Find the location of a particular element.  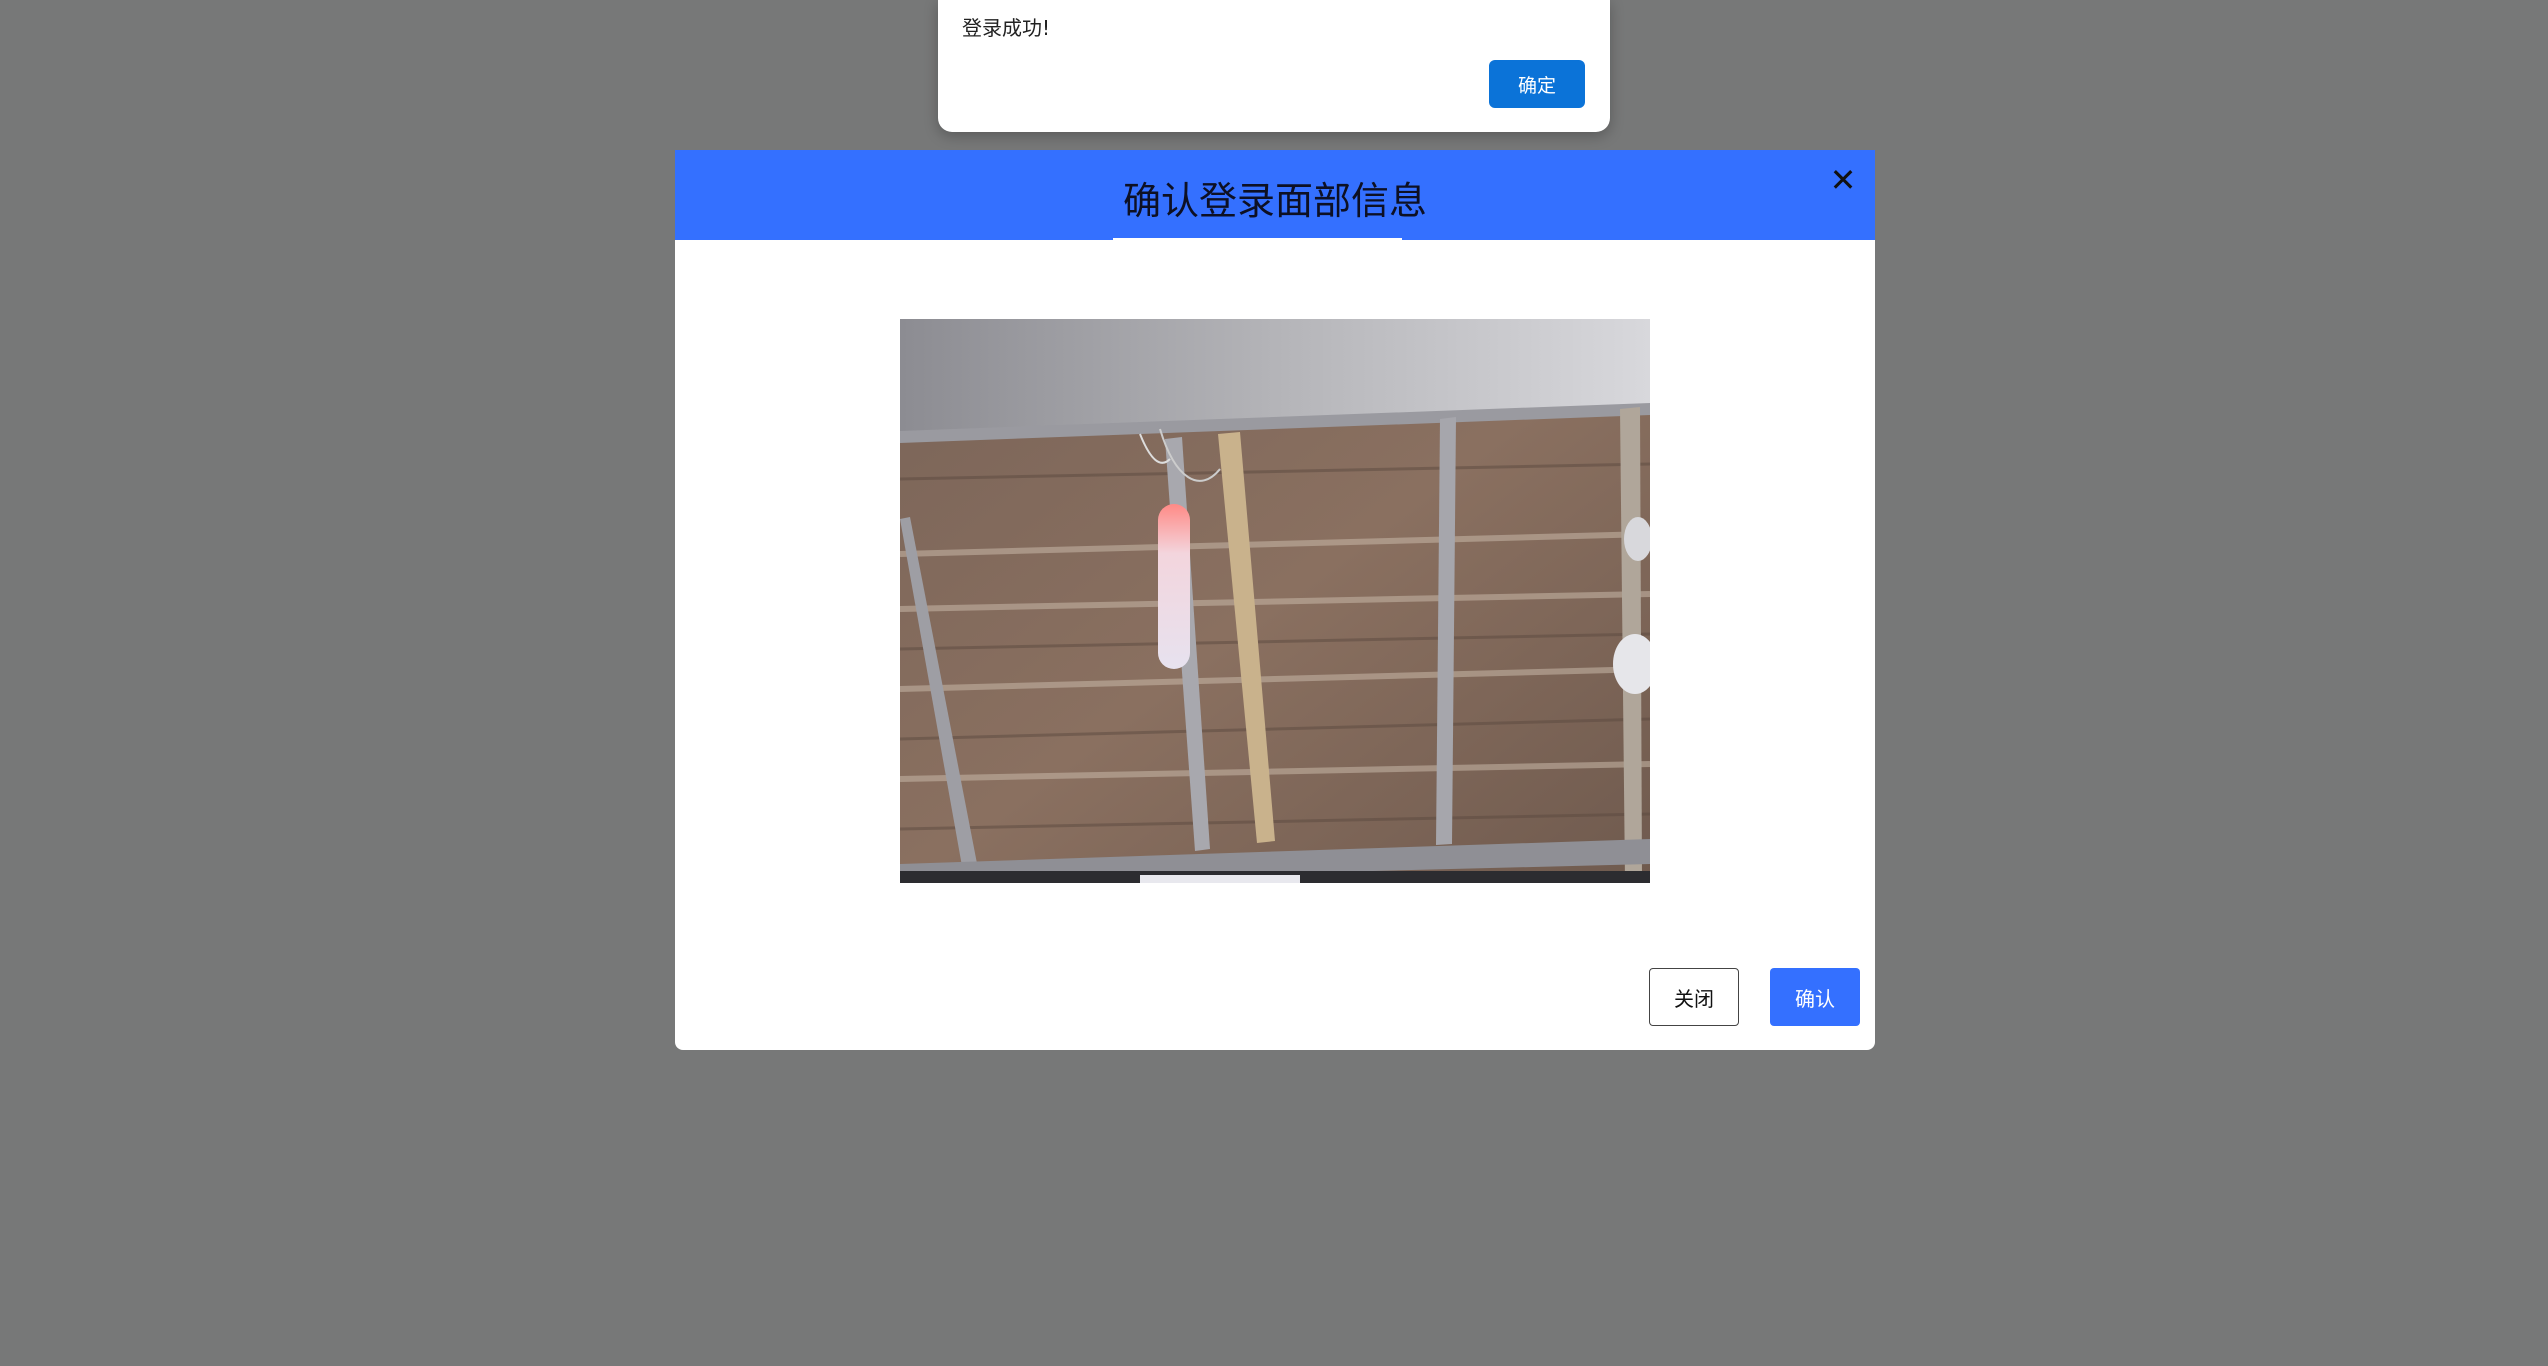

modal-header: 确认登录面部信息 ✕ is located at coordinates (1275, 195).